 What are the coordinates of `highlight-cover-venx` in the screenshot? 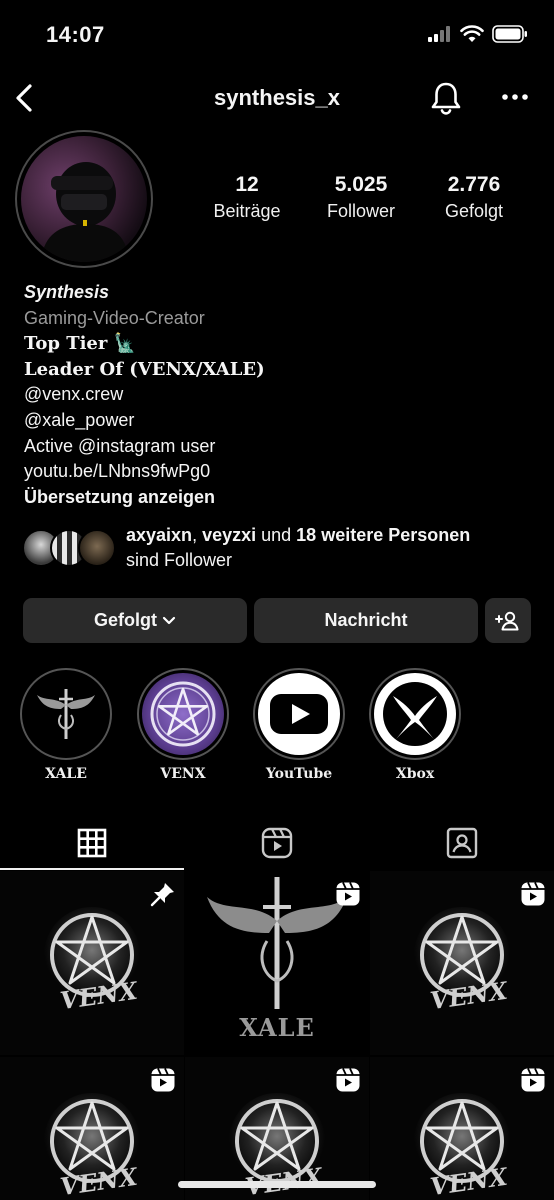 It's located at (183, 714).